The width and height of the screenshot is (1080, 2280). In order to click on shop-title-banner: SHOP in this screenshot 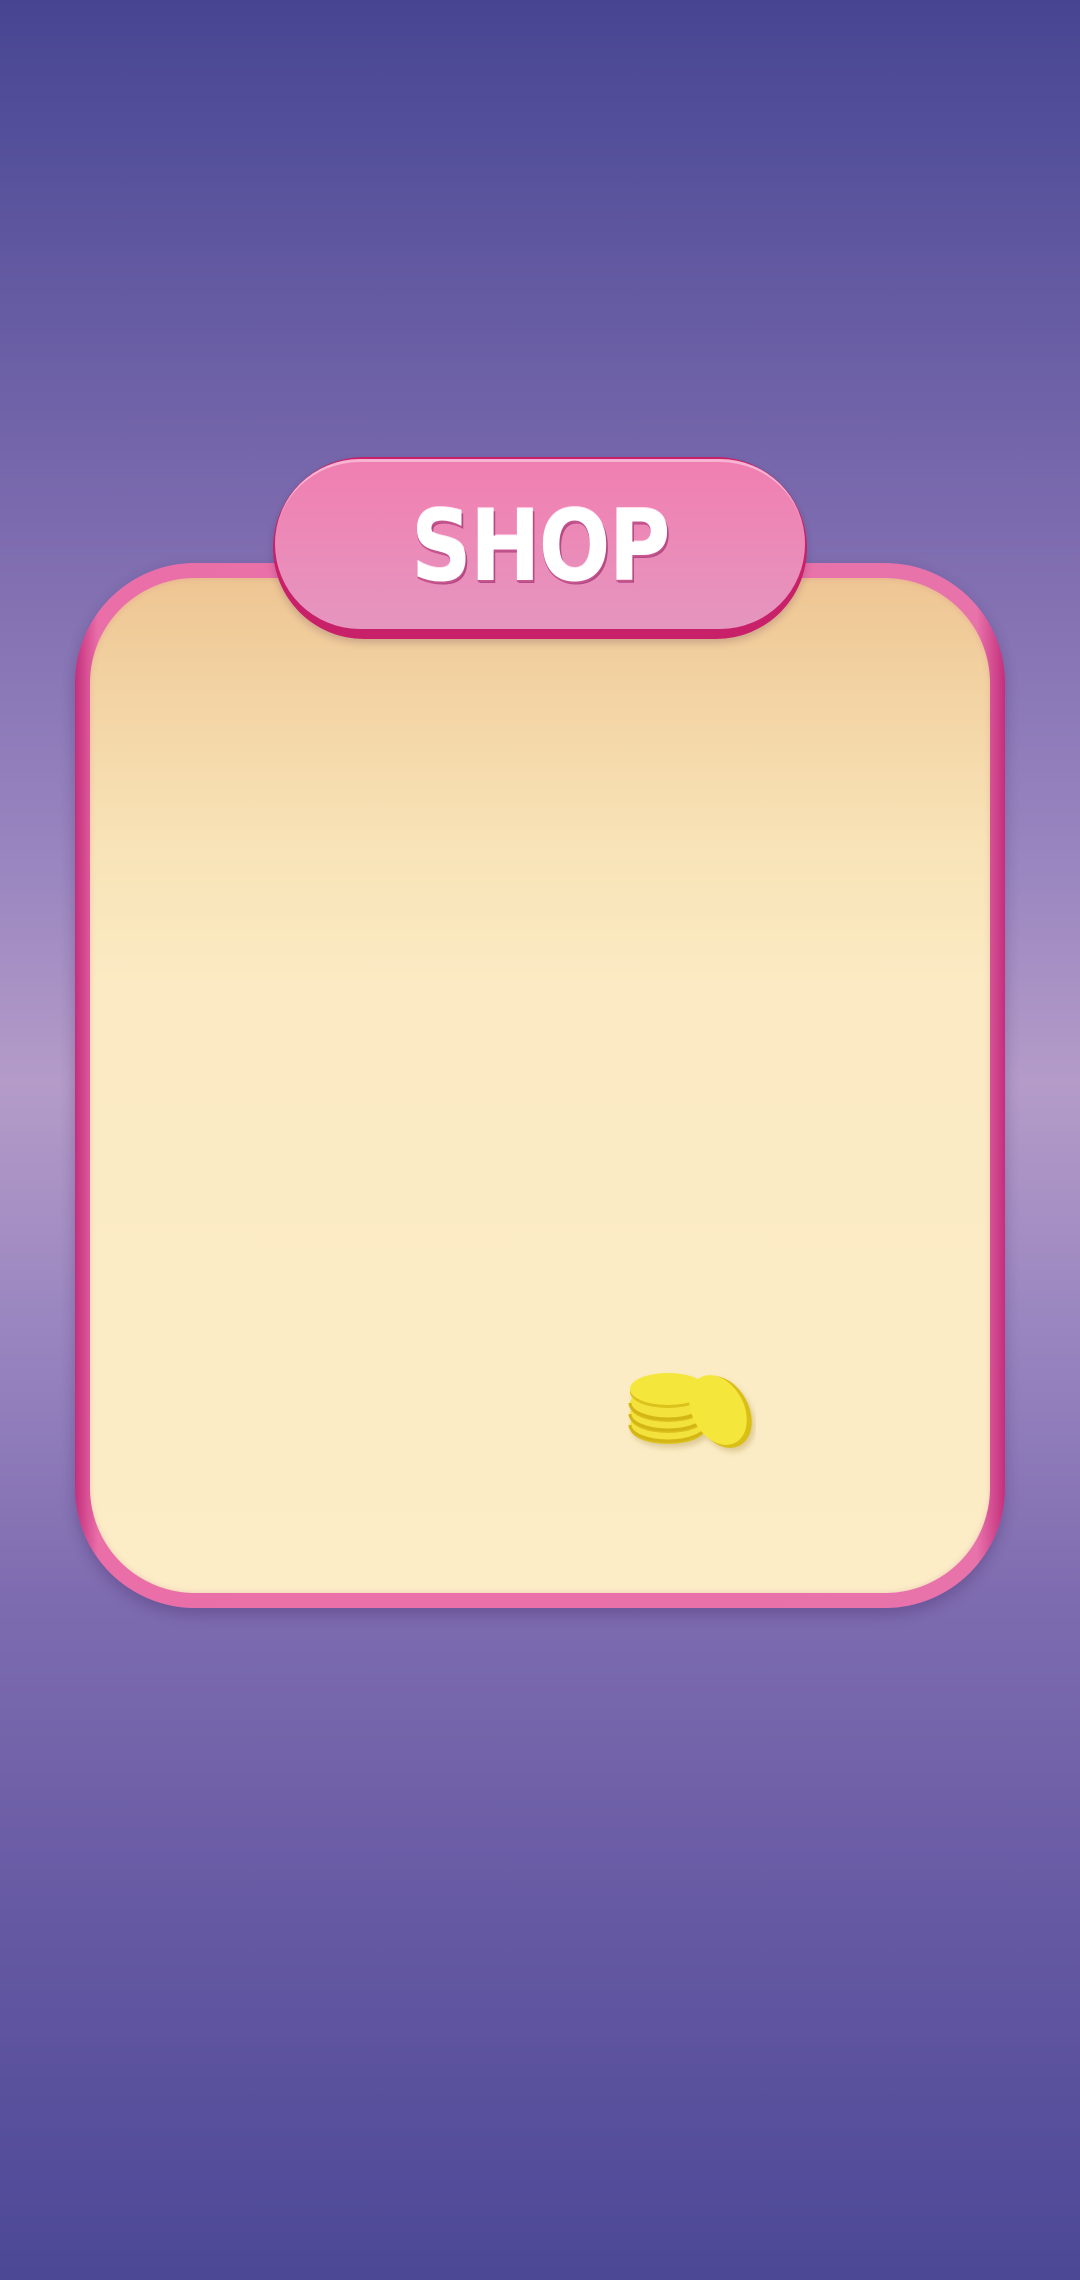, I will do `click(540, 548)`.